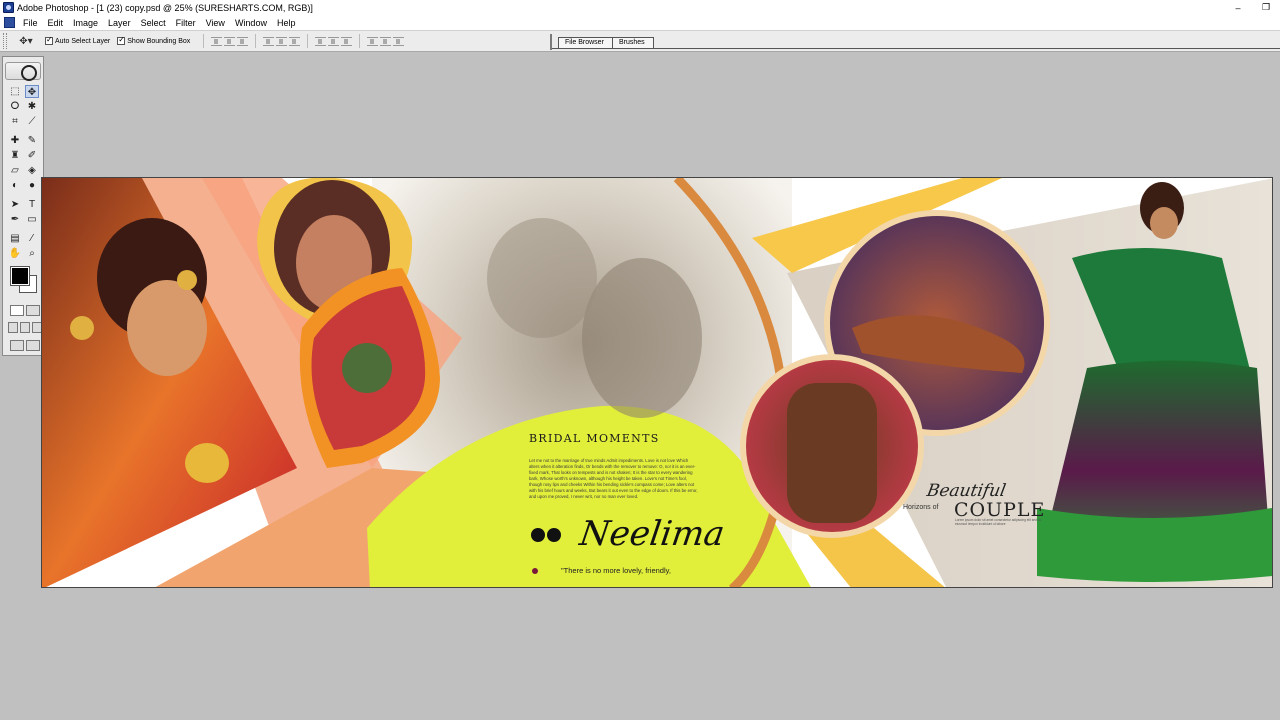  Describe the element at coordinates (32, 219) in the screenshot. I see `shape-icon: ▭` at that location.